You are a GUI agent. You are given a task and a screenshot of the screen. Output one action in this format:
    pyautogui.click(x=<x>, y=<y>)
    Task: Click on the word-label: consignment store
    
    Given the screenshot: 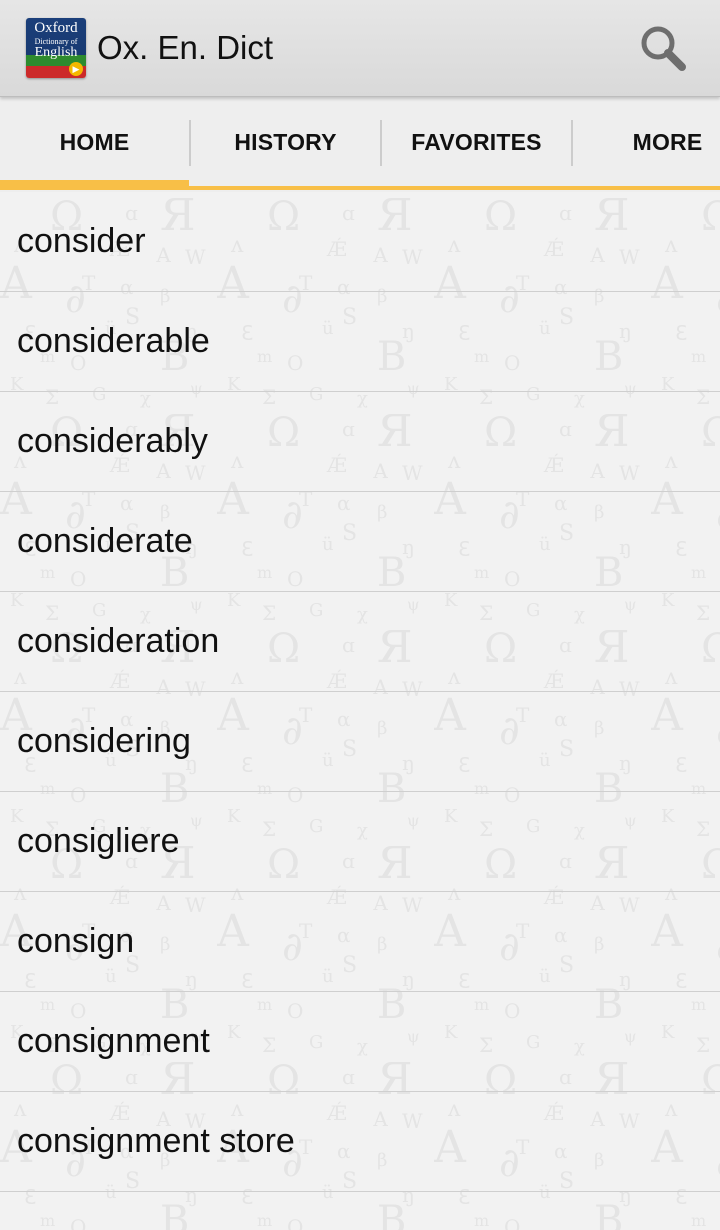 What is the action you would take?
    pyautogui.click(x=156, y=1141)
    